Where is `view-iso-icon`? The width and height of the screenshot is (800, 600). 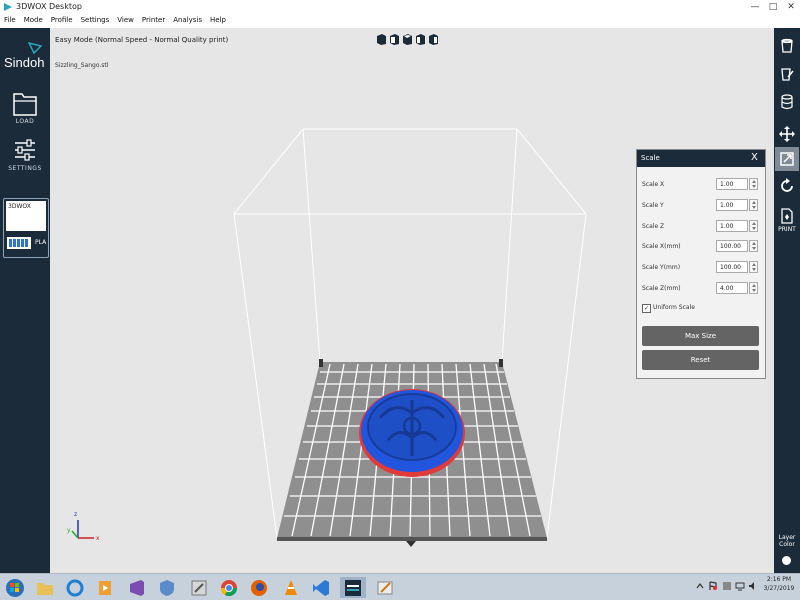 view-iso-icon is located at coordinates (381, 39).